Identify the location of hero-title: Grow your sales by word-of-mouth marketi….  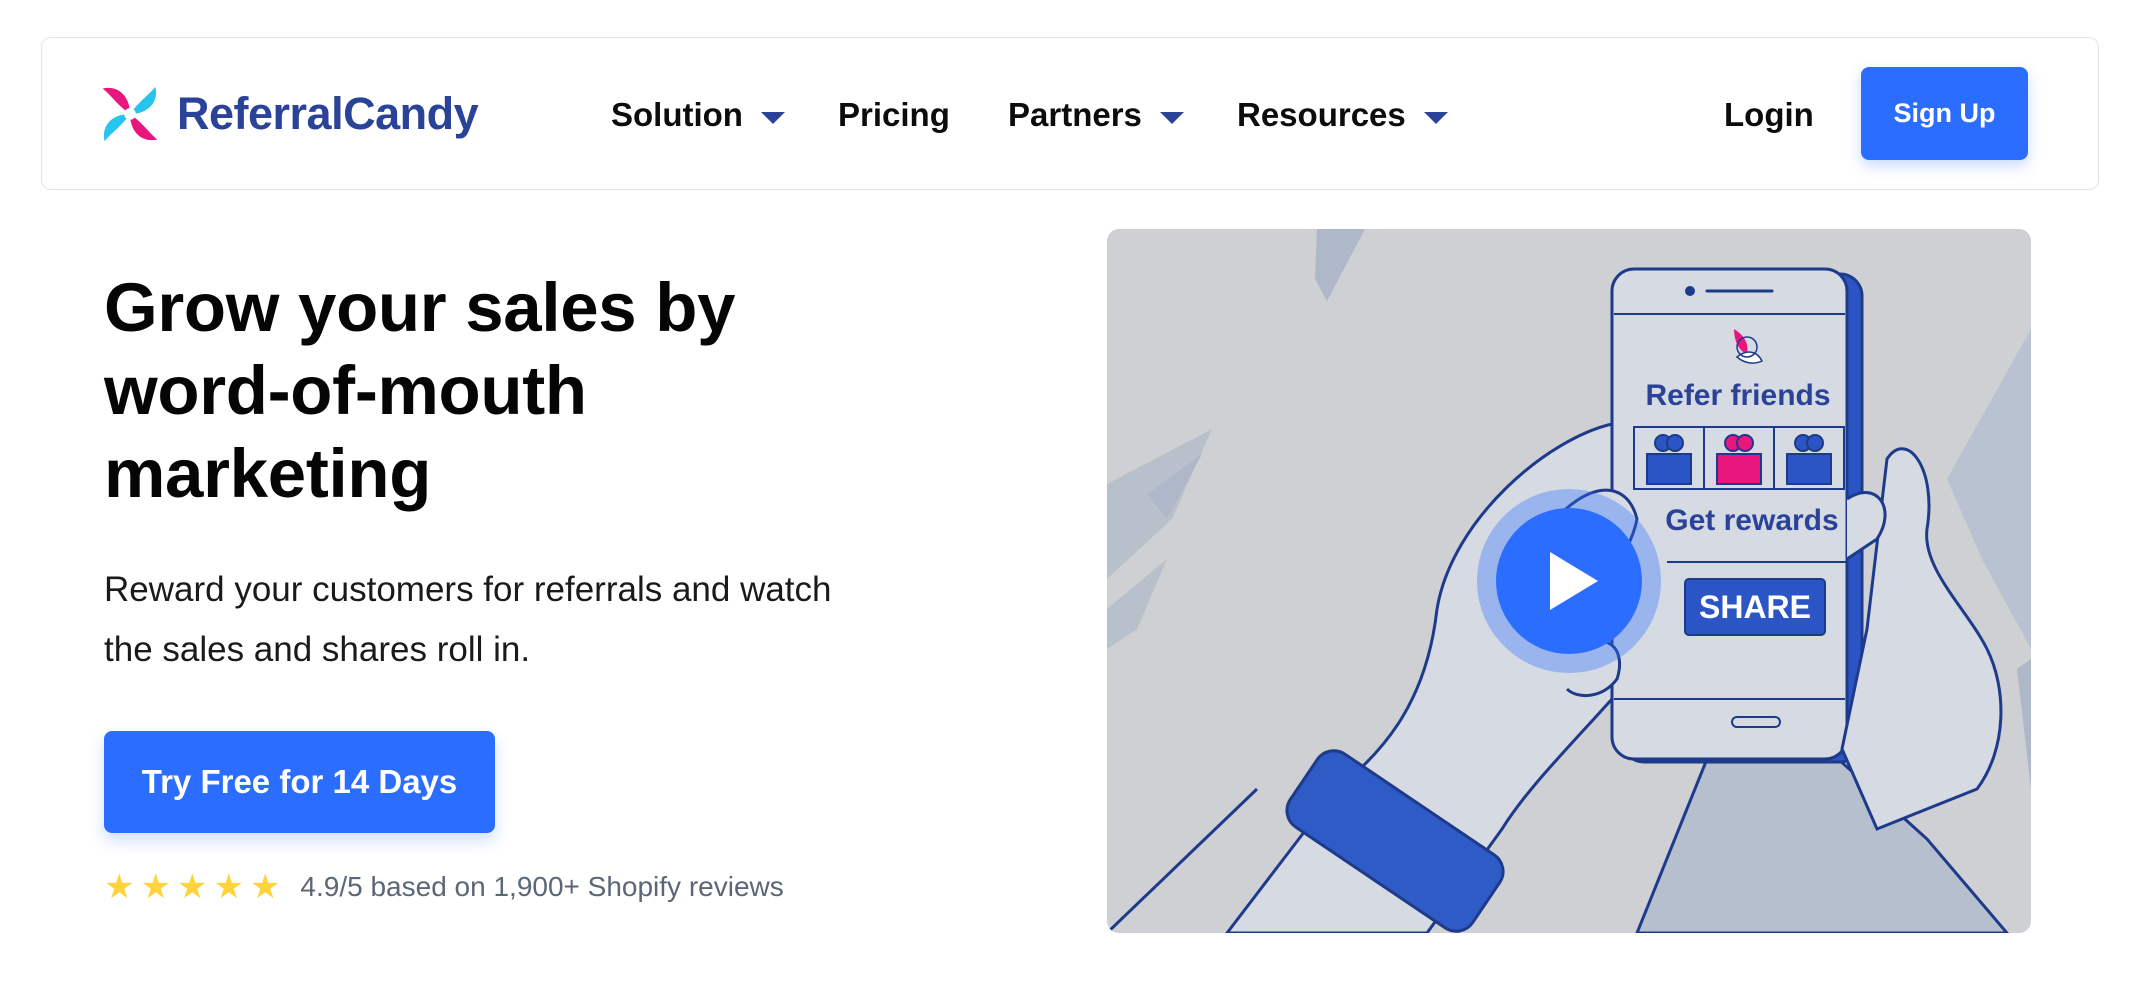
(514, 390).